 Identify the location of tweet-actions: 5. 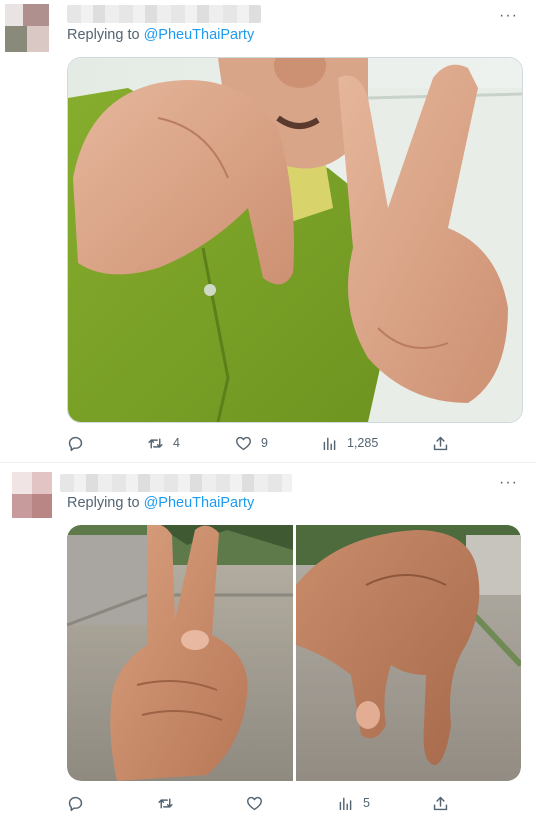
(262, 803).